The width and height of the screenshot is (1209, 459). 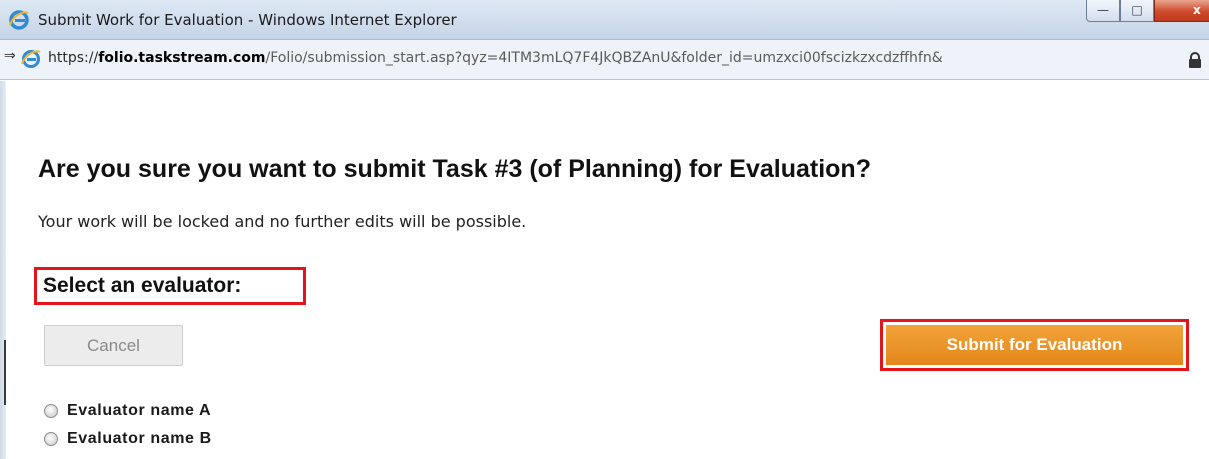 I want to click on minimize-icon: —, so click(x=1103, y=10).